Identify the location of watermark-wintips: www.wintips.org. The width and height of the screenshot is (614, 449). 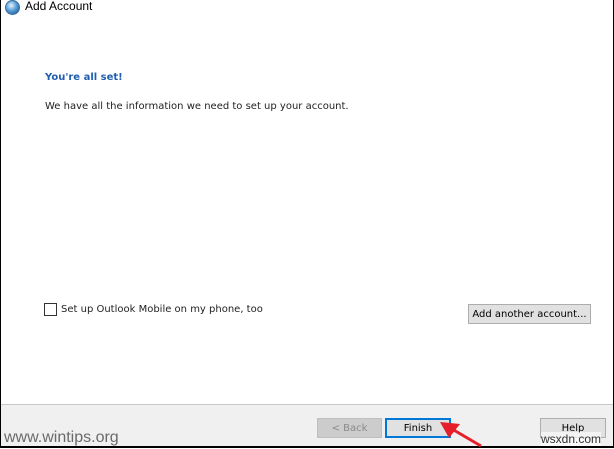
(61, 437).